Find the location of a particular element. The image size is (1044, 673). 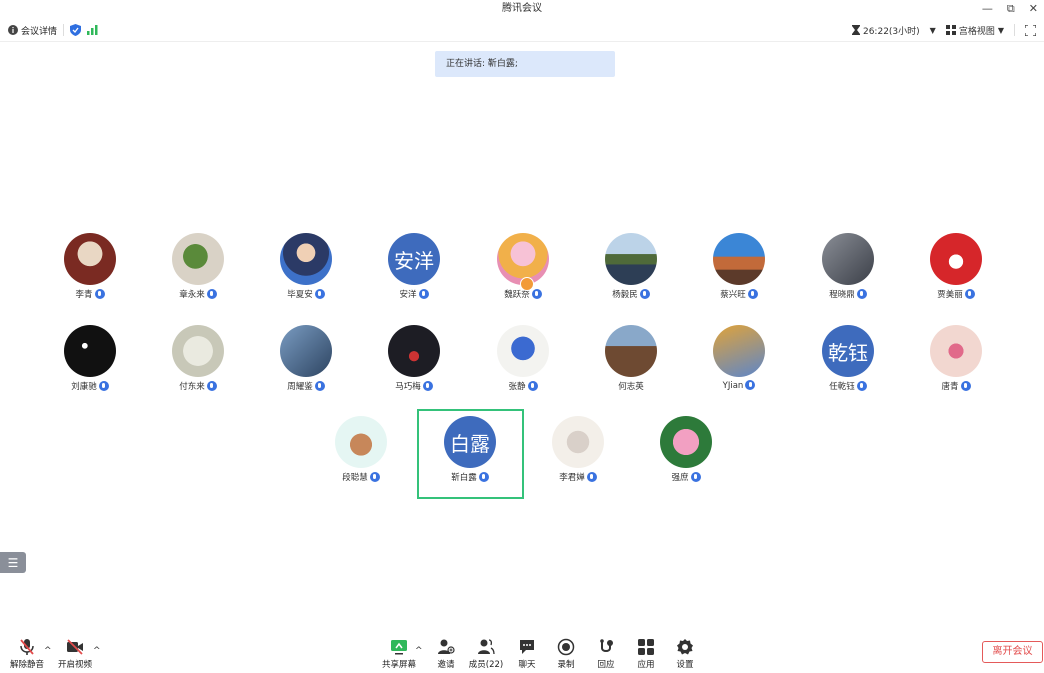

participant-name: 刘康驰 is located at coordinates (84, 387).